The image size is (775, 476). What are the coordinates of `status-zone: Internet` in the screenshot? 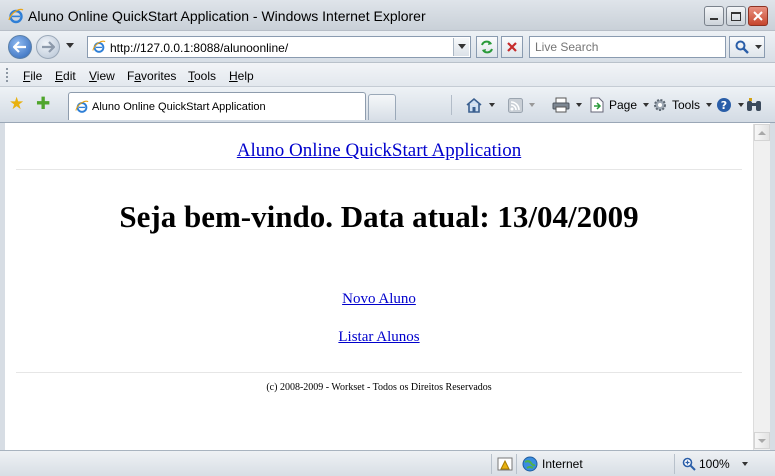 It's located at (594, 464).